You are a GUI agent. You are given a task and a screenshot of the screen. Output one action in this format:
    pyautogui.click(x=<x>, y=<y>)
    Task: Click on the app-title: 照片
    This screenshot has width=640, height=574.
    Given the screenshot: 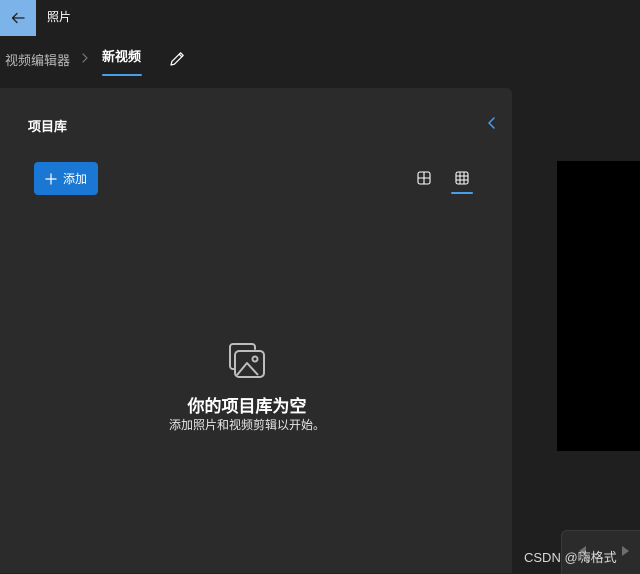 What is the action you would take?
    pyautogui.click(x=59, y=17)
    